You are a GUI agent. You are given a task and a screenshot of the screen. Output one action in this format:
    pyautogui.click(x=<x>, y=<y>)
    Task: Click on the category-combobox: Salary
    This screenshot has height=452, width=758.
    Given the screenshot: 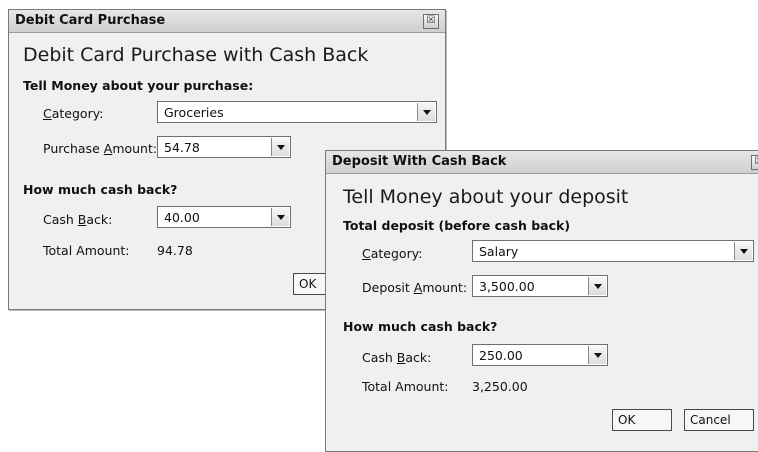 What is the action you would take?
    pyautogui.click(x=613, y=251)
    